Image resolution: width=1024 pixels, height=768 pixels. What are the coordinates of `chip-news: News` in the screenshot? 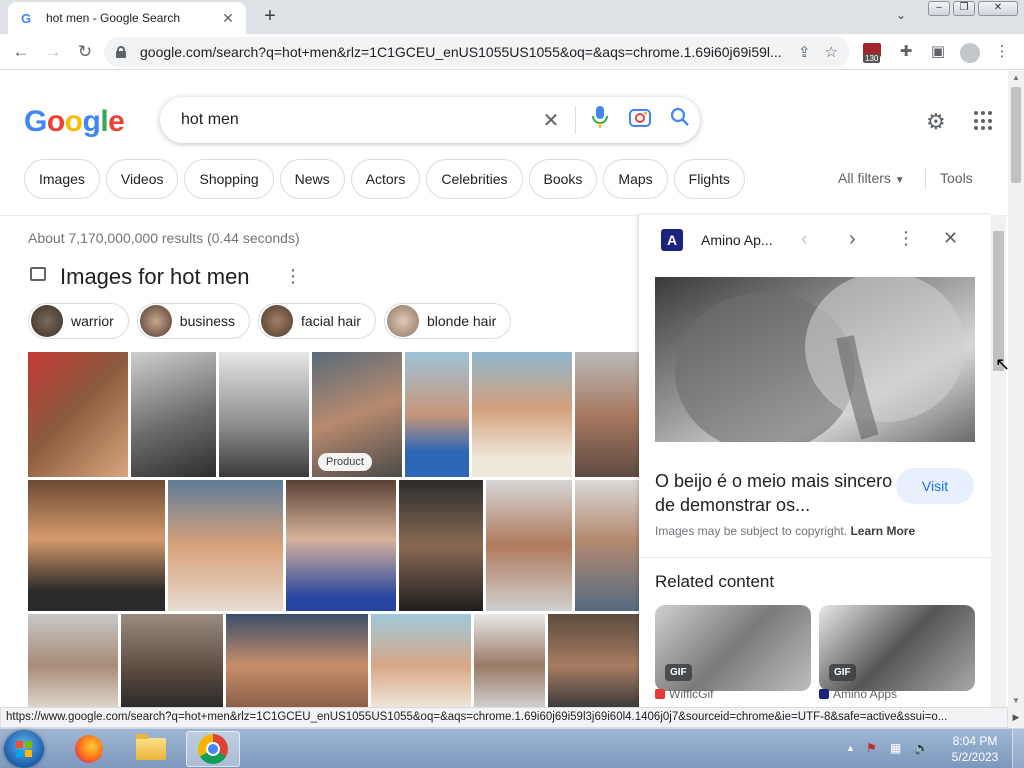 It's located at (312, 179).